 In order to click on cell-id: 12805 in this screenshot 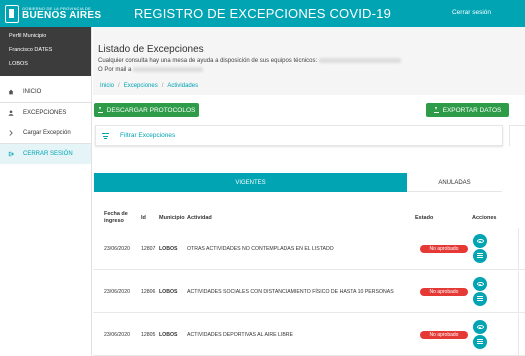, I will do `click(148, 335)`.